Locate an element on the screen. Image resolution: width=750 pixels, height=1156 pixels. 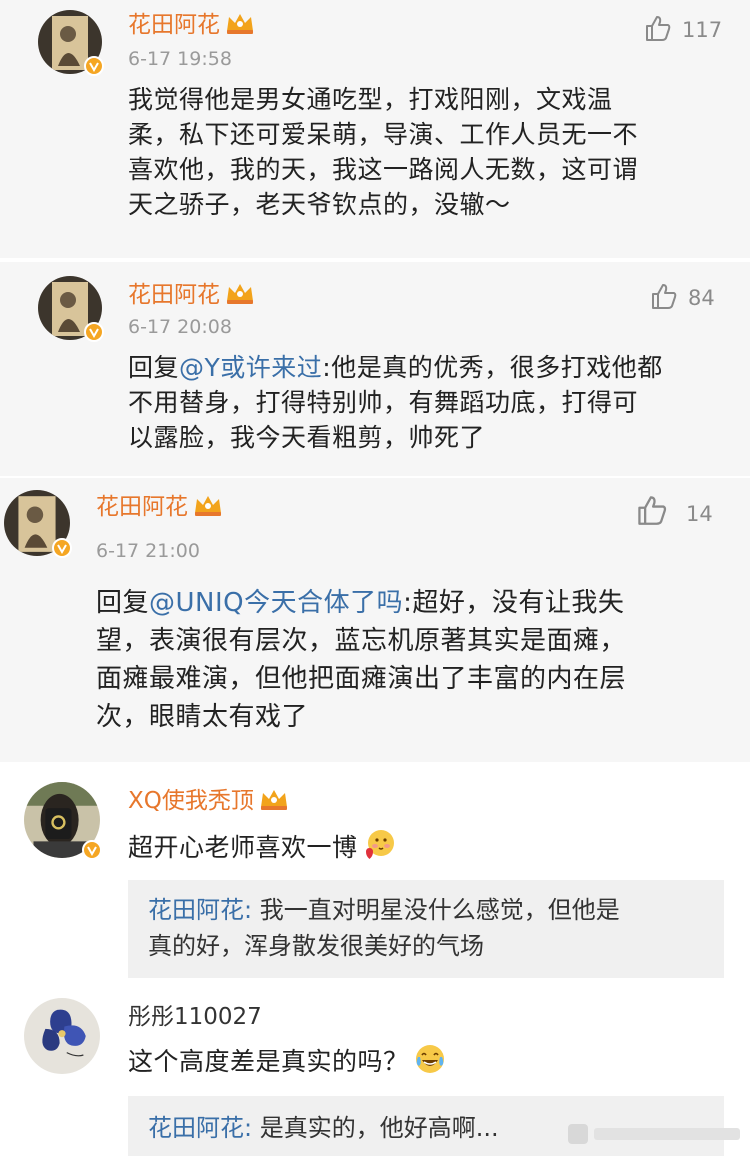
mention-link: @UNIQ今天合体了吗 is located at coordinates (276, 603).